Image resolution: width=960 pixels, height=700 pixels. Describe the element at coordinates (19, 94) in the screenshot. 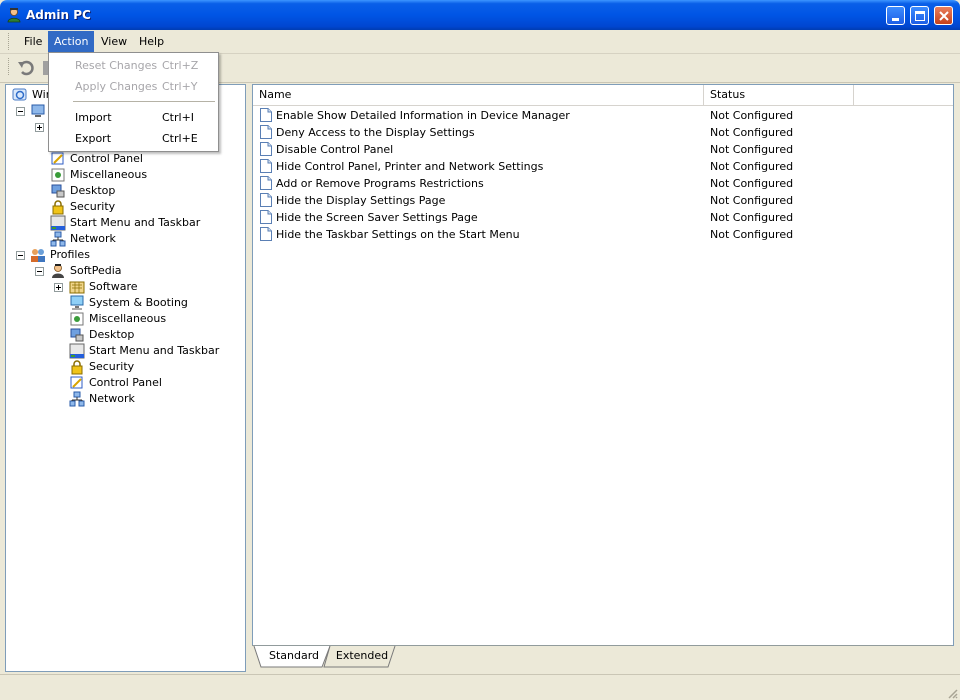

I see `windows-computer-icon` at that location.